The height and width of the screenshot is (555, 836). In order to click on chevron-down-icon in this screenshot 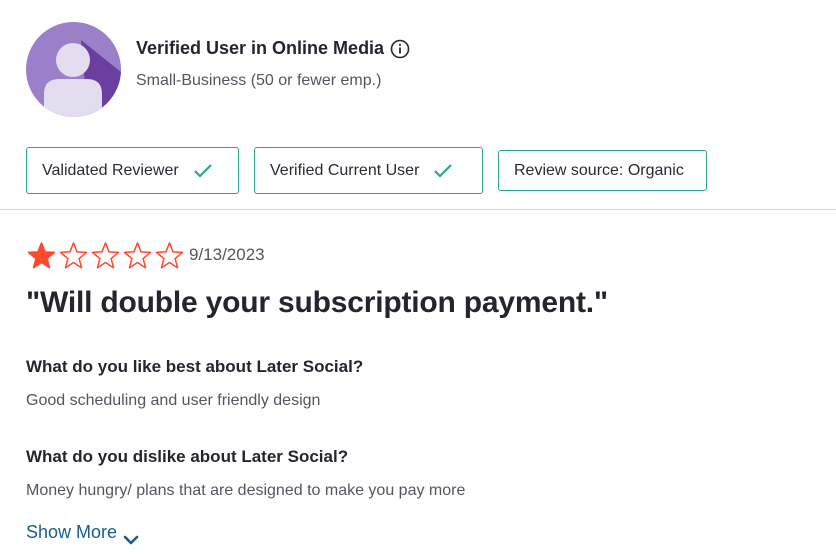, I will do `click(131, 537)`.